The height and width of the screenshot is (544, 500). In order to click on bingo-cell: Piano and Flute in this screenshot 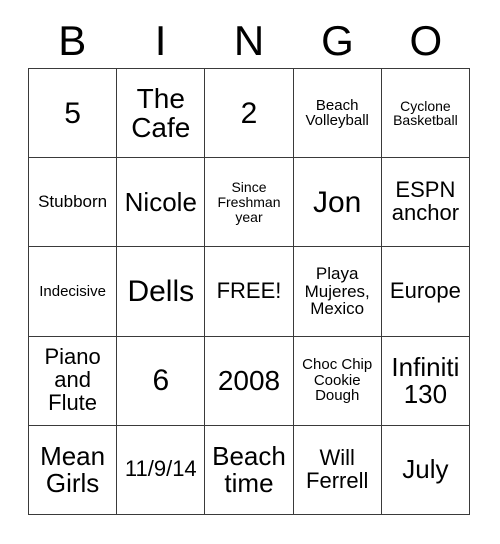, I will do `click(73, 381)`.